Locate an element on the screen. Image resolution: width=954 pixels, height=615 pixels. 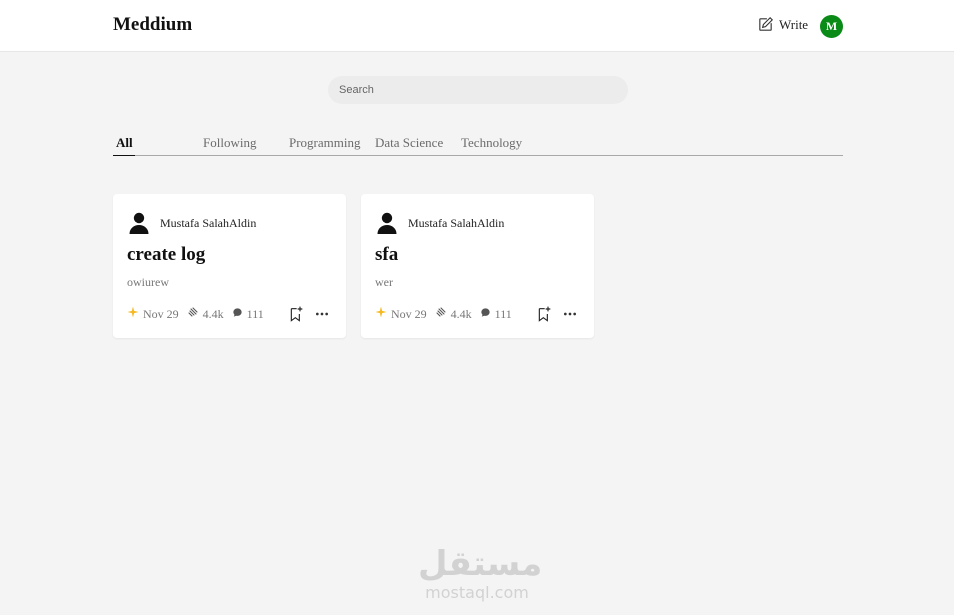
tab-following: Following is located at coordinates (229, 143).